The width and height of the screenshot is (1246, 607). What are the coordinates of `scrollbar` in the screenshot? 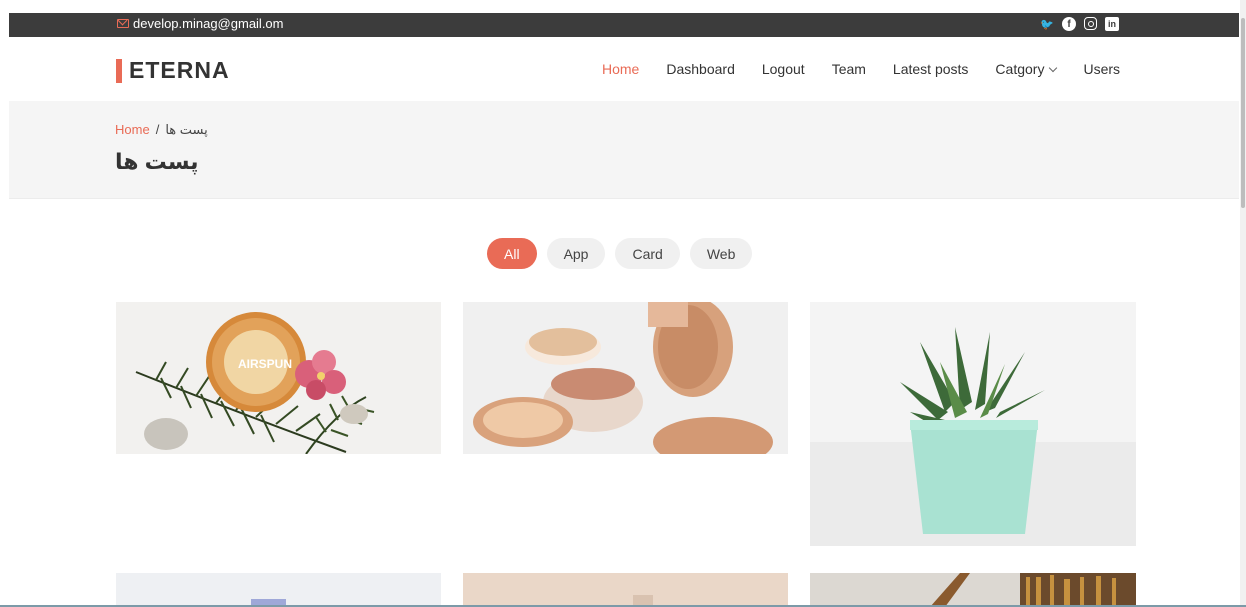 It's located at (1243, 303).